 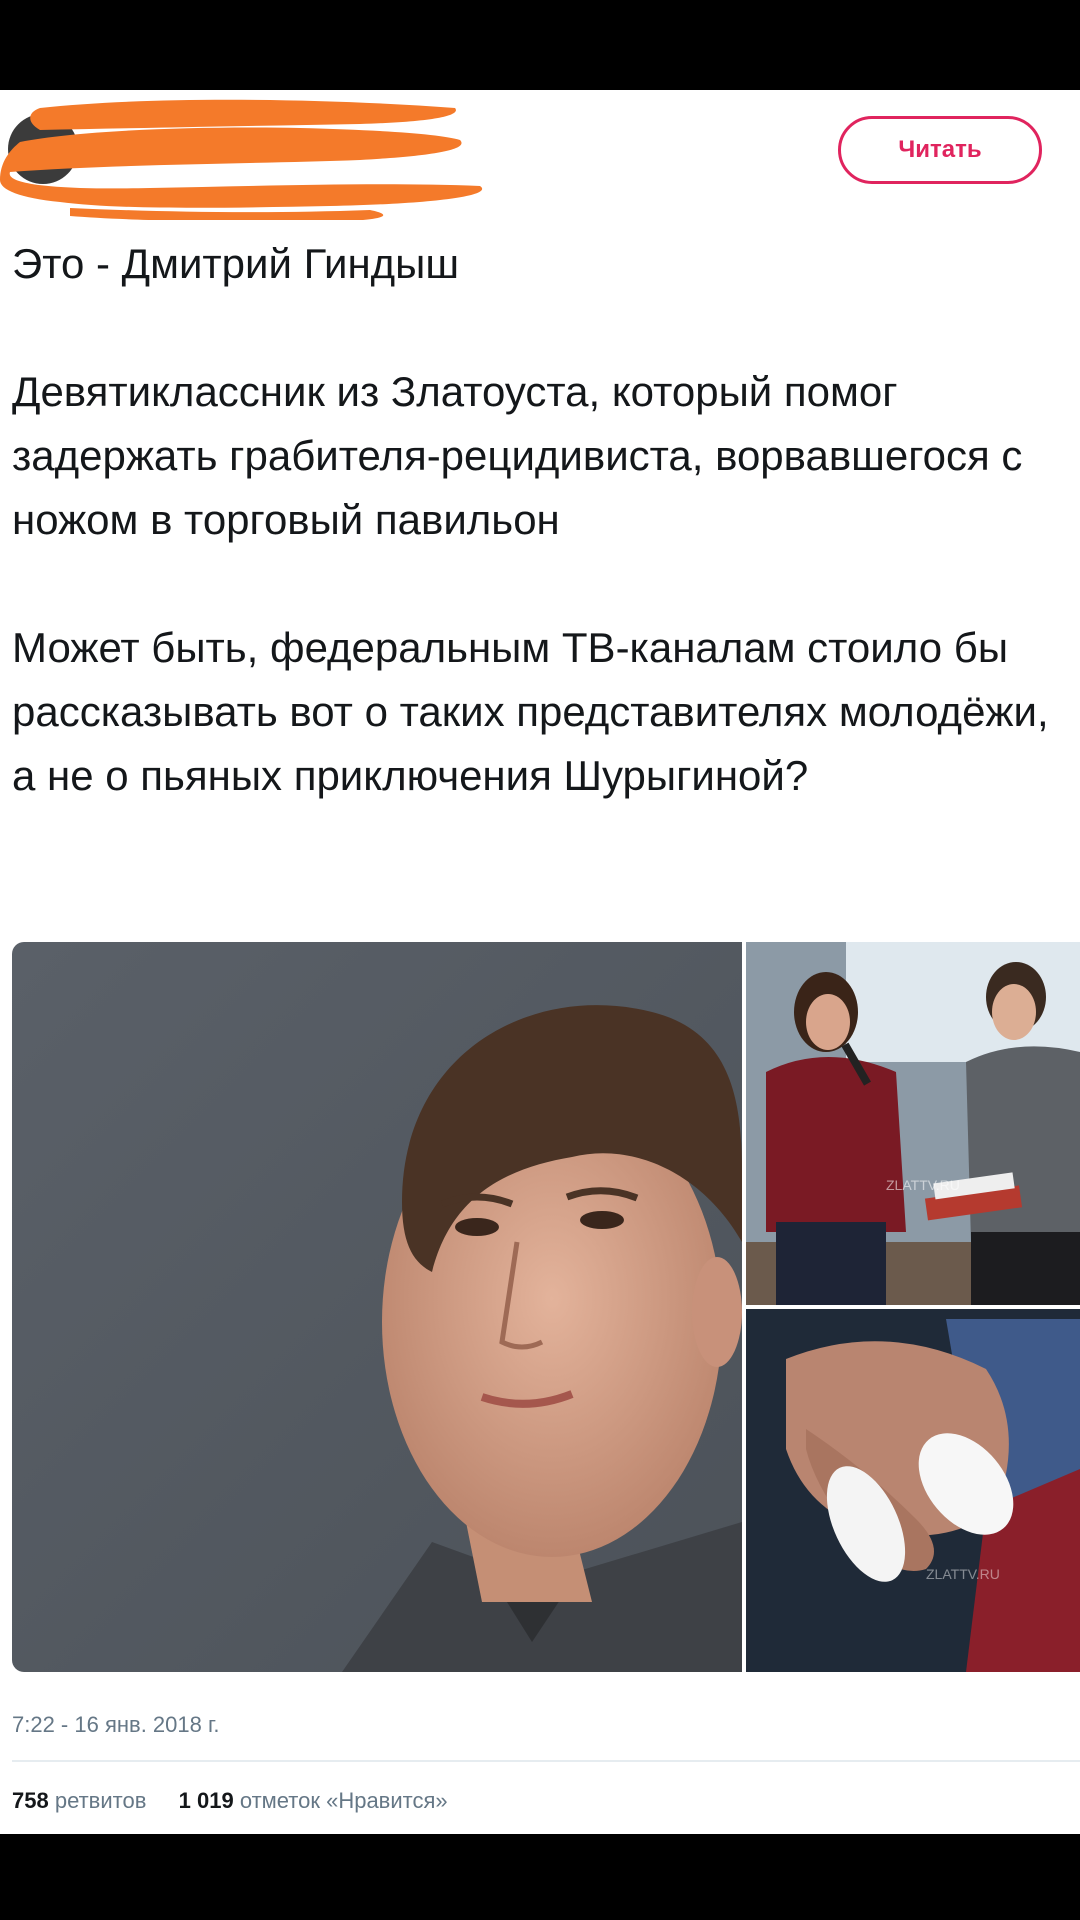 What do you see at coordinates (115, 1725) in the screenshot?
I see `tweet-timestamp: 7:22 - 16 янв. 2018 г.` at bounding box center [115, 1725].